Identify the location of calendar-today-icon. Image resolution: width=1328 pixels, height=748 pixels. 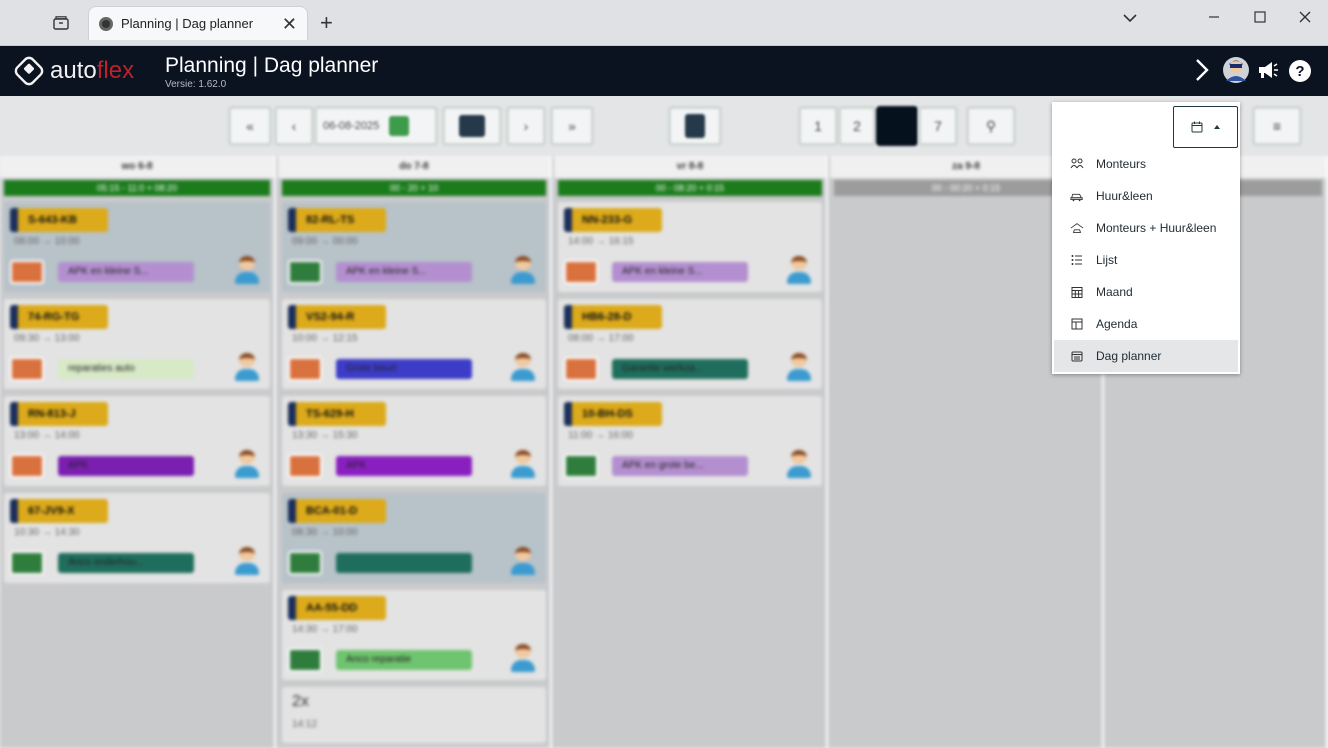
(472, 126).